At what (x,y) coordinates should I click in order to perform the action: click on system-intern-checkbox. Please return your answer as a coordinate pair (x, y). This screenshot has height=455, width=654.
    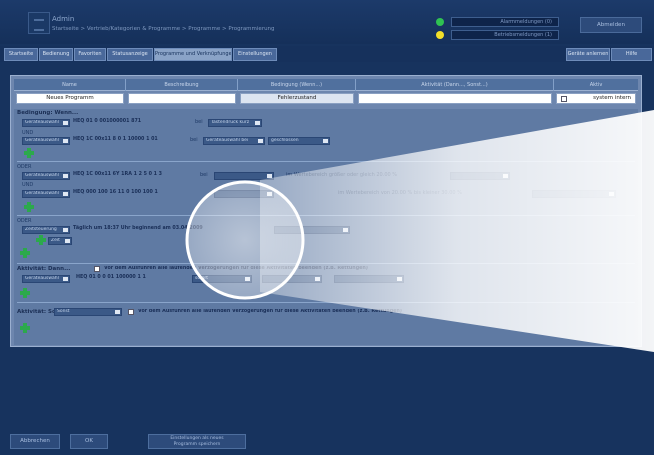
    Looking at the image, I should click on (564, 99).